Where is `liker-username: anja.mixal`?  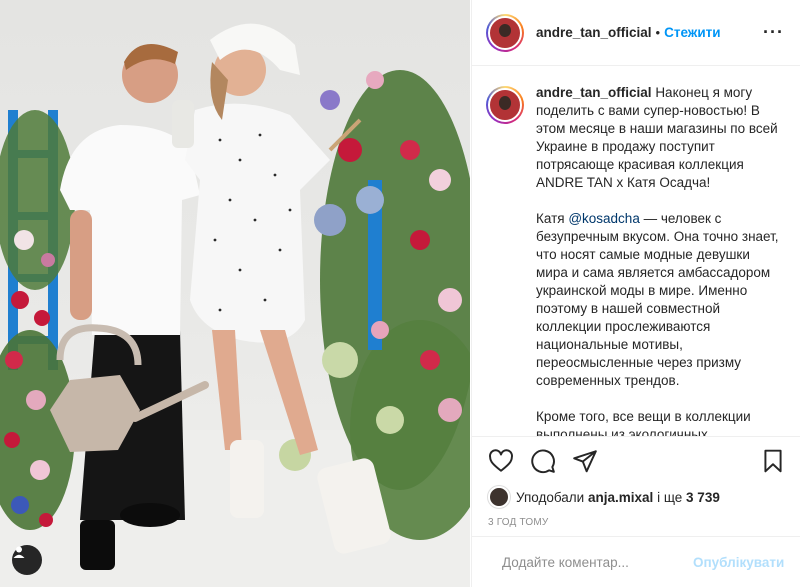
liker-username: anja.mixal is located at coordinates (620, 497).